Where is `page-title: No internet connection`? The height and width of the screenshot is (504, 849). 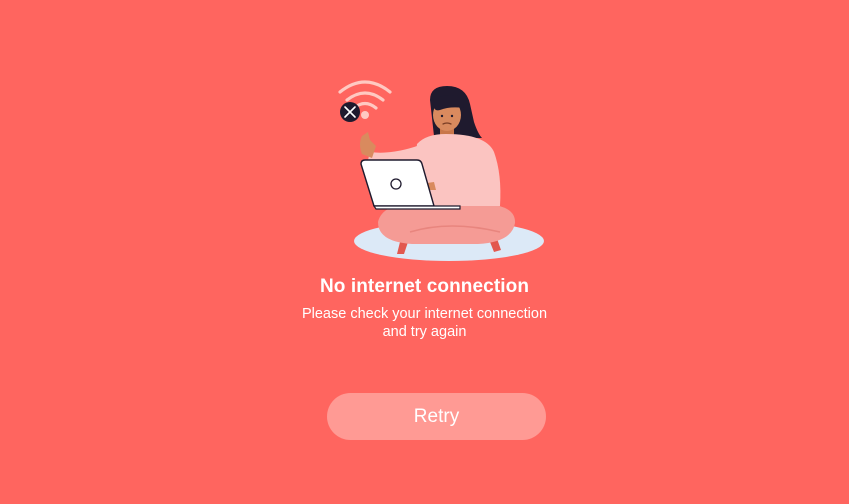 page-title: No internet connection is located at coordinates (424, 286).